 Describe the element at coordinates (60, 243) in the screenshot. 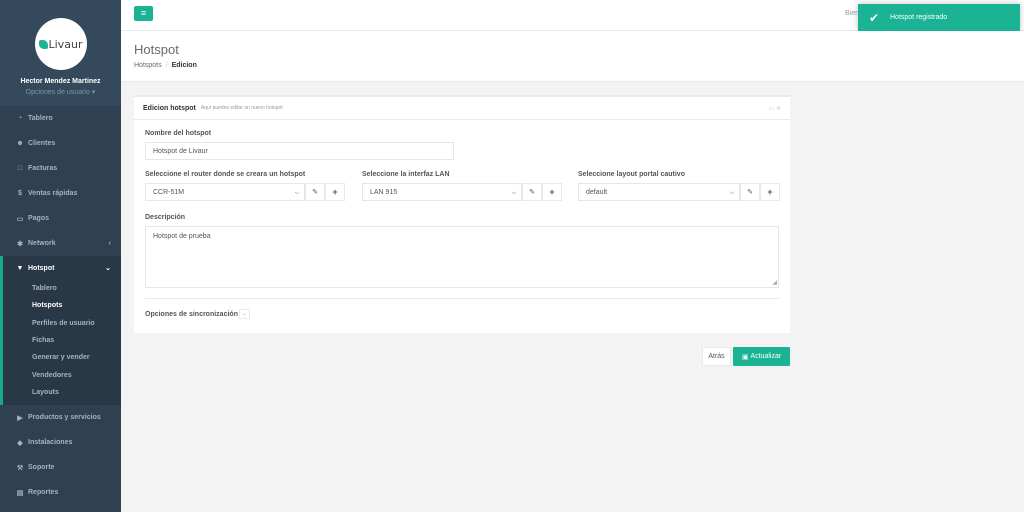

I see `sidebar-item-network: ✱ Network ‹` at that location.